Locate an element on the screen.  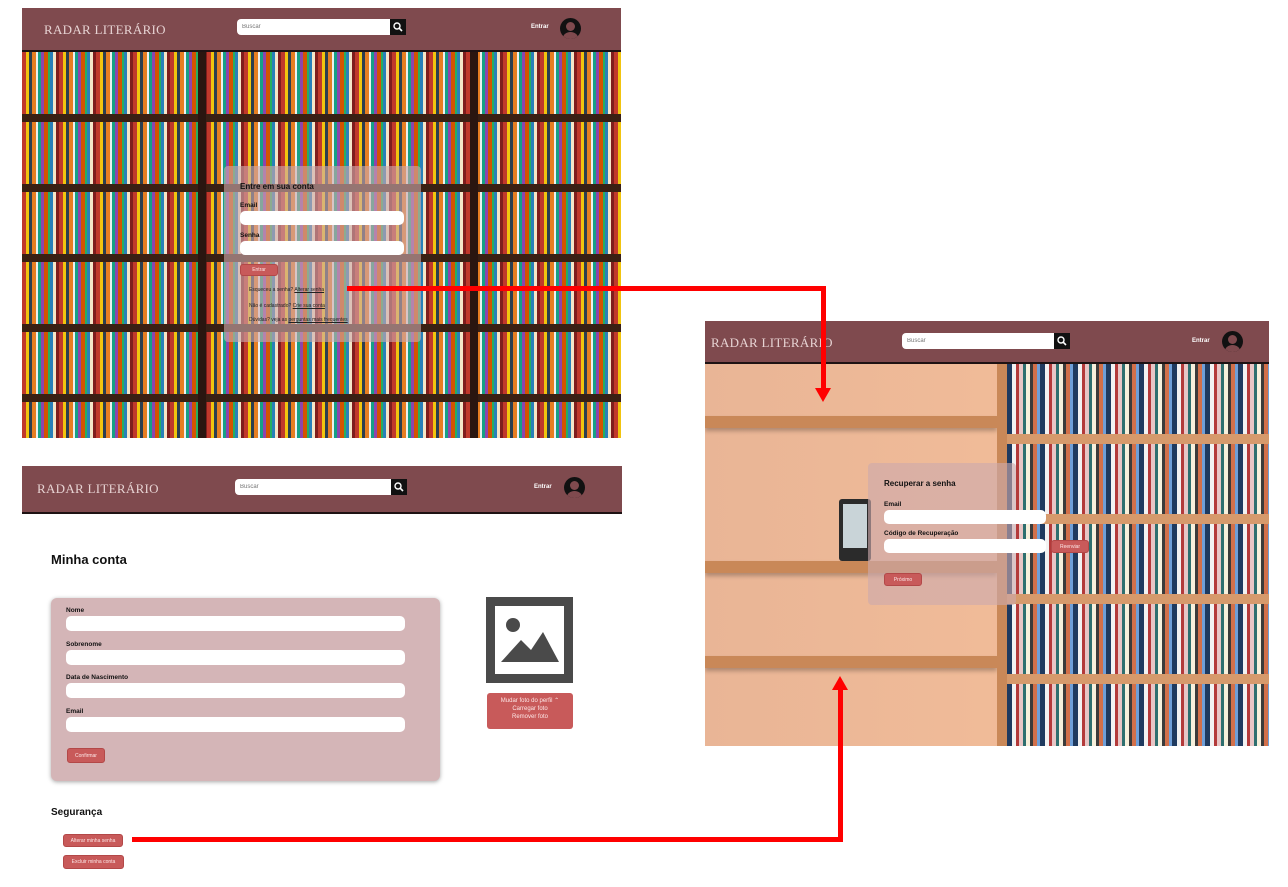
next-button: Próximo is located at coordinates (903, 579).